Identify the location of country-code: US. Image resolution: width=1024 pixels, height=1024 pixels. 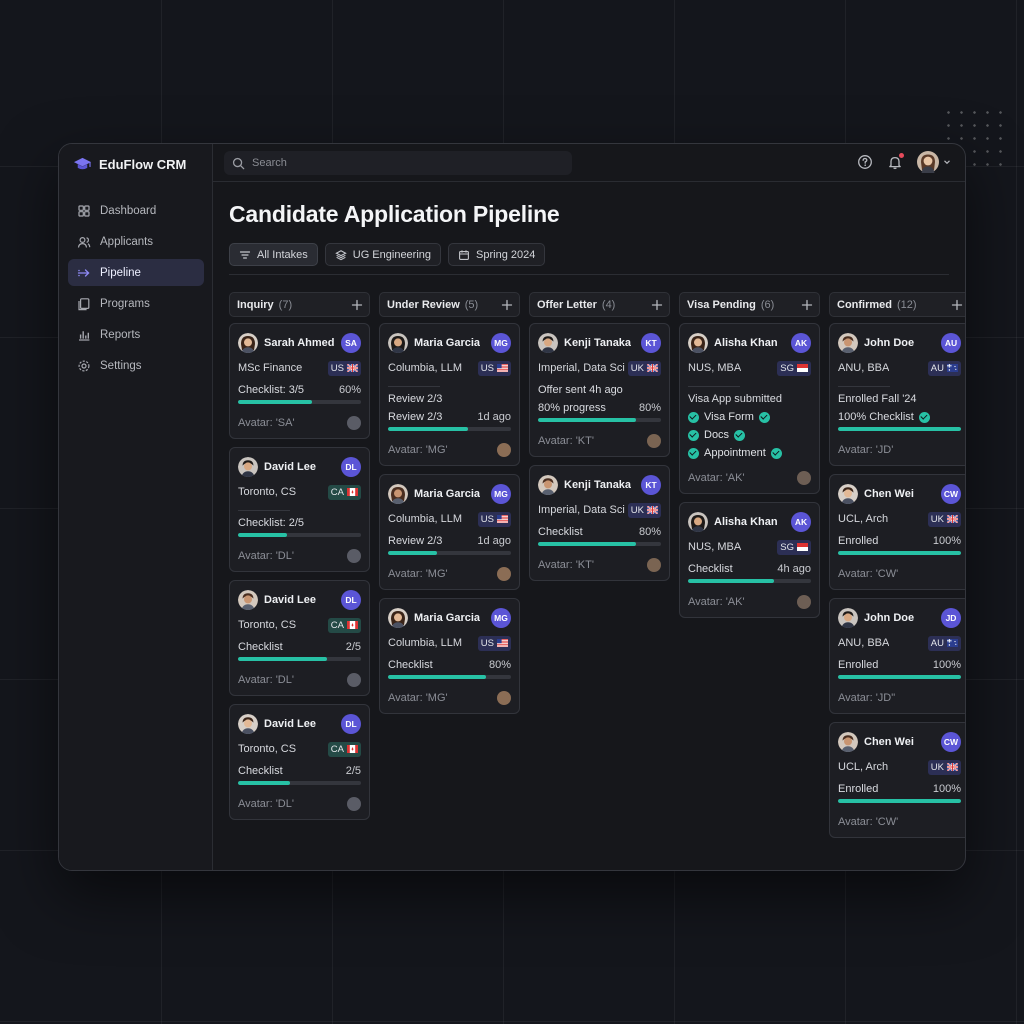
(337, 368).